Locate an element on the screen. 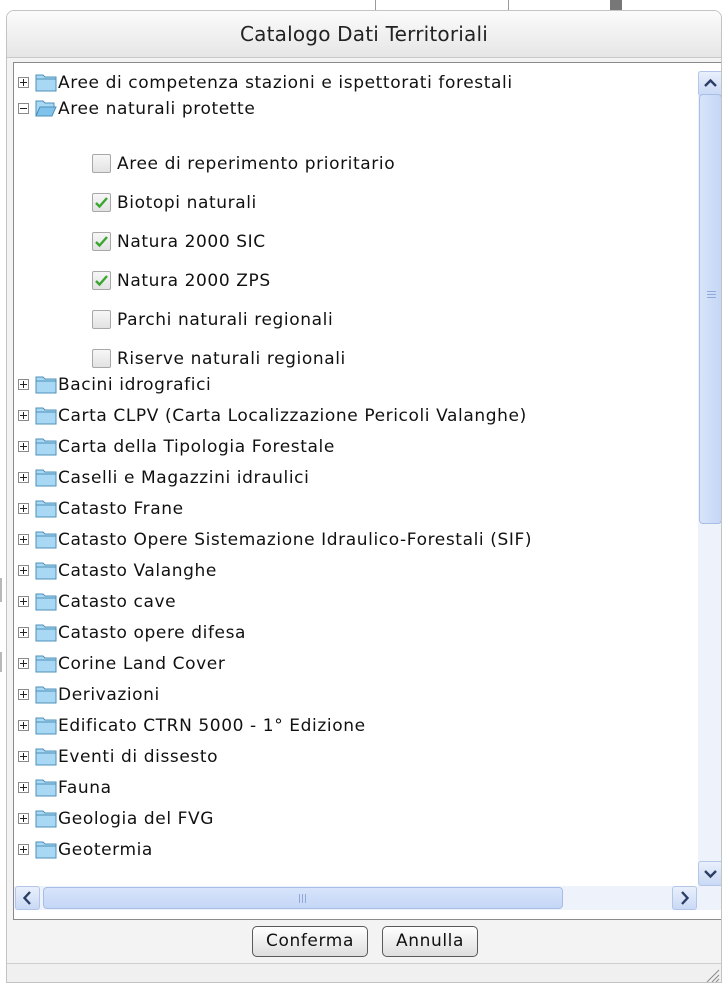 This screenshot has width=724, height=985. chevron-up-icon is located at coordinates (710, 82).